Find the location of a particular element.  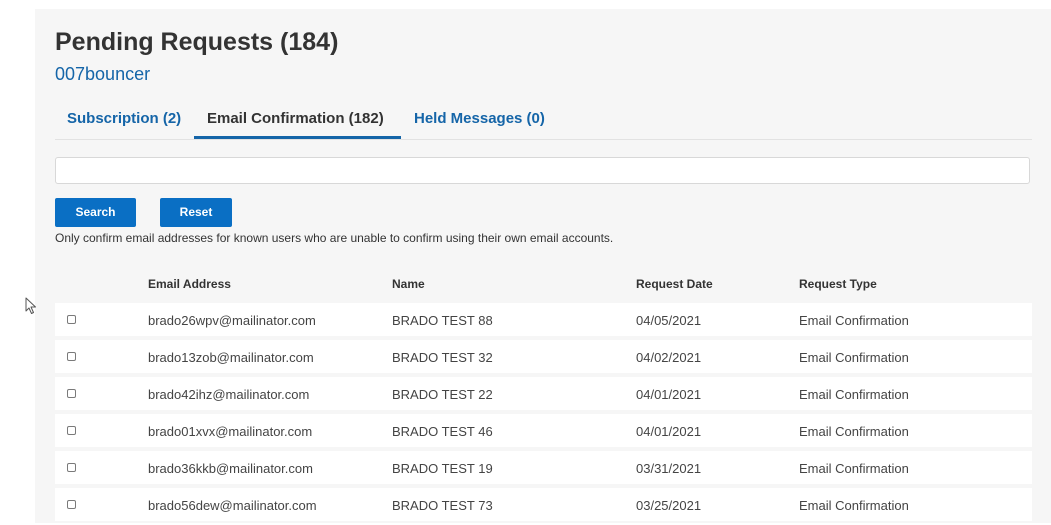

search-button: Search is located at coordinates (95, 212).